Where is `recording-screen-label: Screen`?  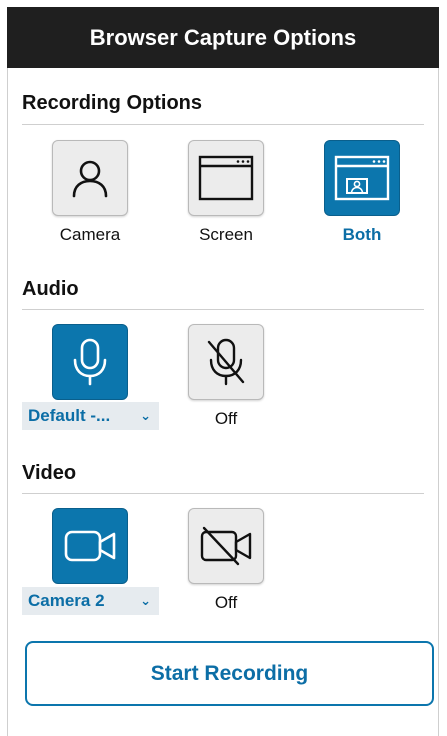
recording-screen-label: Screen is located at coordinates (226, 234).